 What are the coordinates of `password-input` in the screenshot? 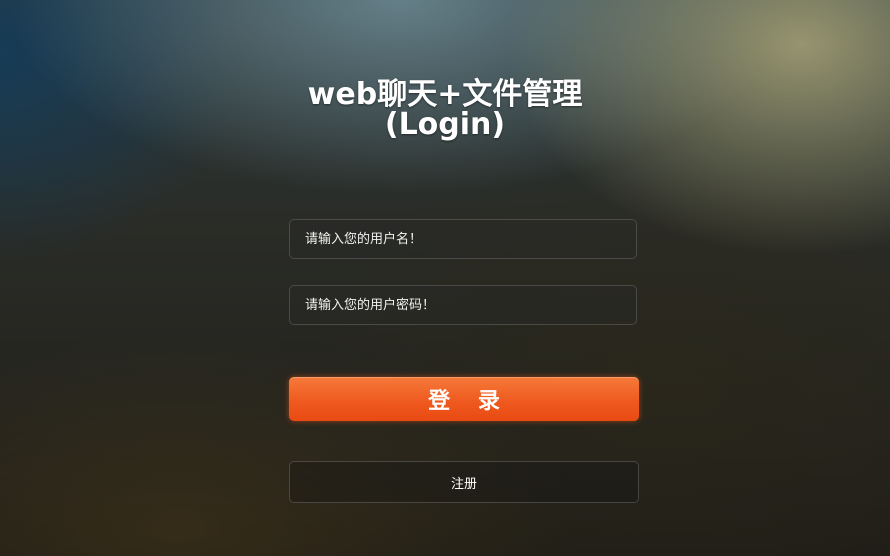 It's located at (463, 305).